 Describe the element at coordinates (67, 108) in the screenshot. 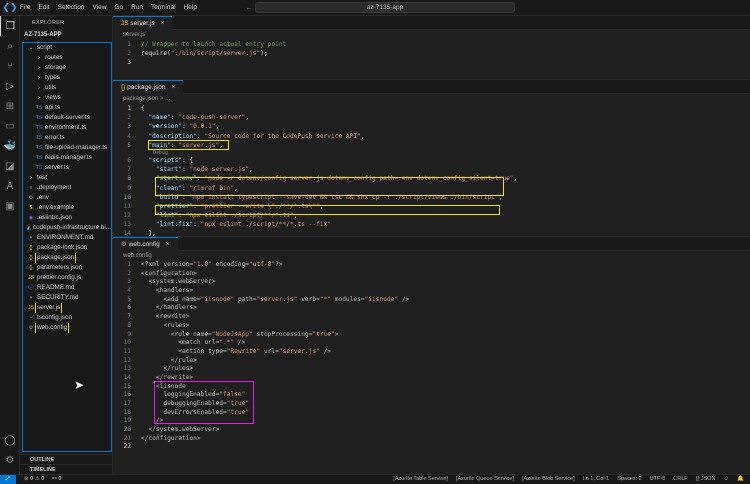

I see `tree-item: TS api.ts` at that location.